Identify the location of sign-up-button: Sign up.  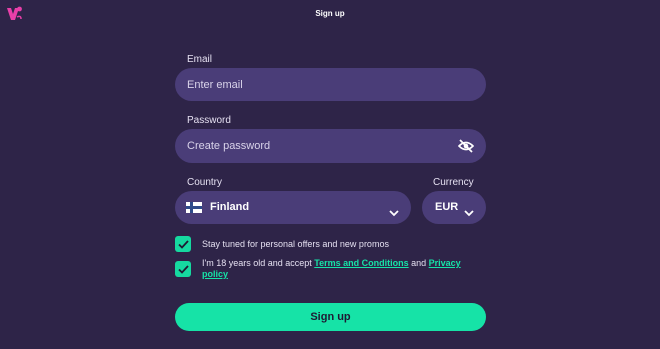
(330, 317).